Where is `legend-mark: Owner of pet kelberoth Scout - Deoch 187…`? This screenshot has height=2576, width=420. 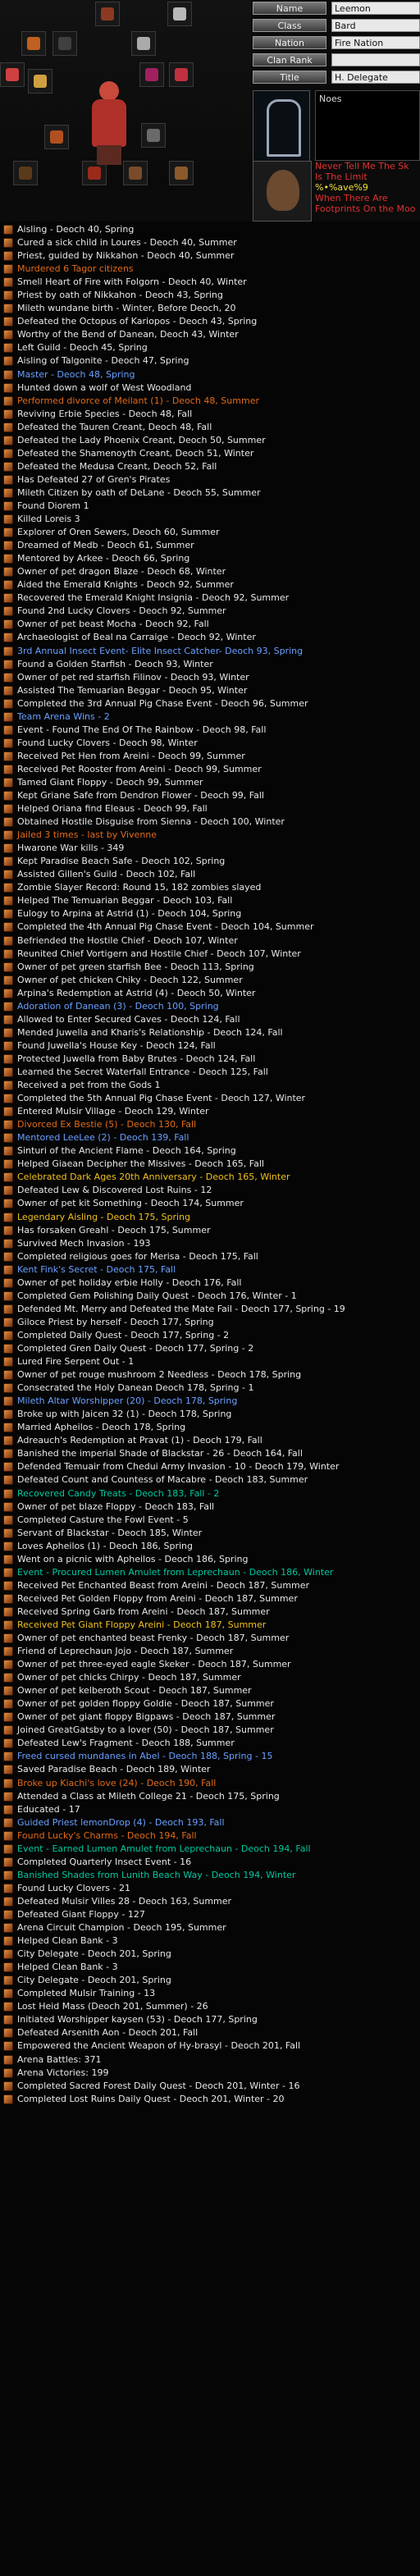
legend-mark: Owner of pet kelberoth Scout - Deoch 187… is located at coordinates (210, 1690).